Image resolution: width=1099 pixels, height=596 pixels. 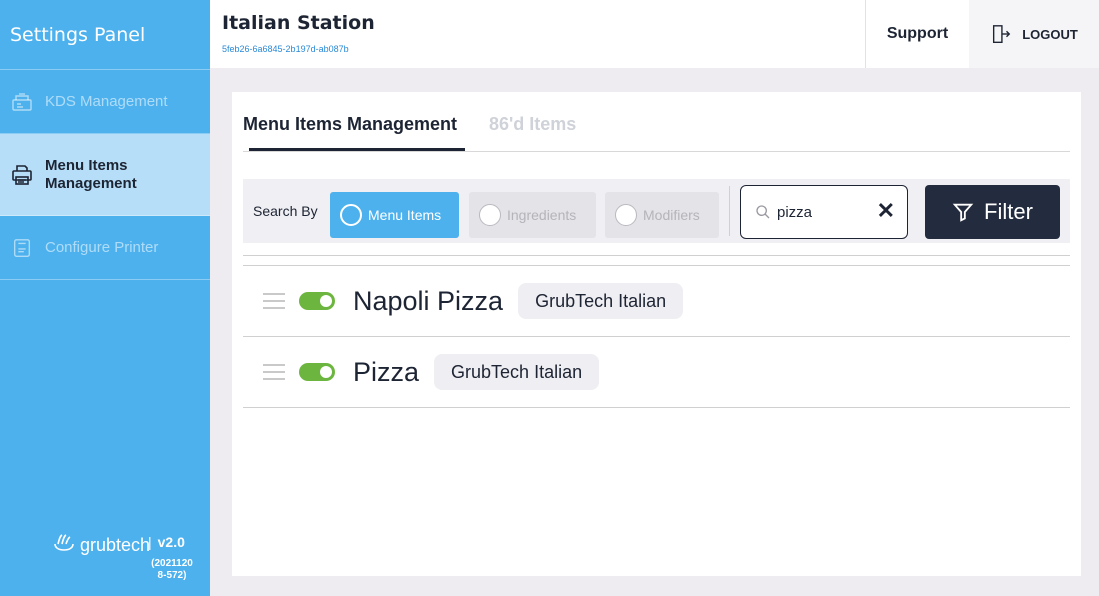 I want to click on toolbar-divider, so click(x=729, y=211).